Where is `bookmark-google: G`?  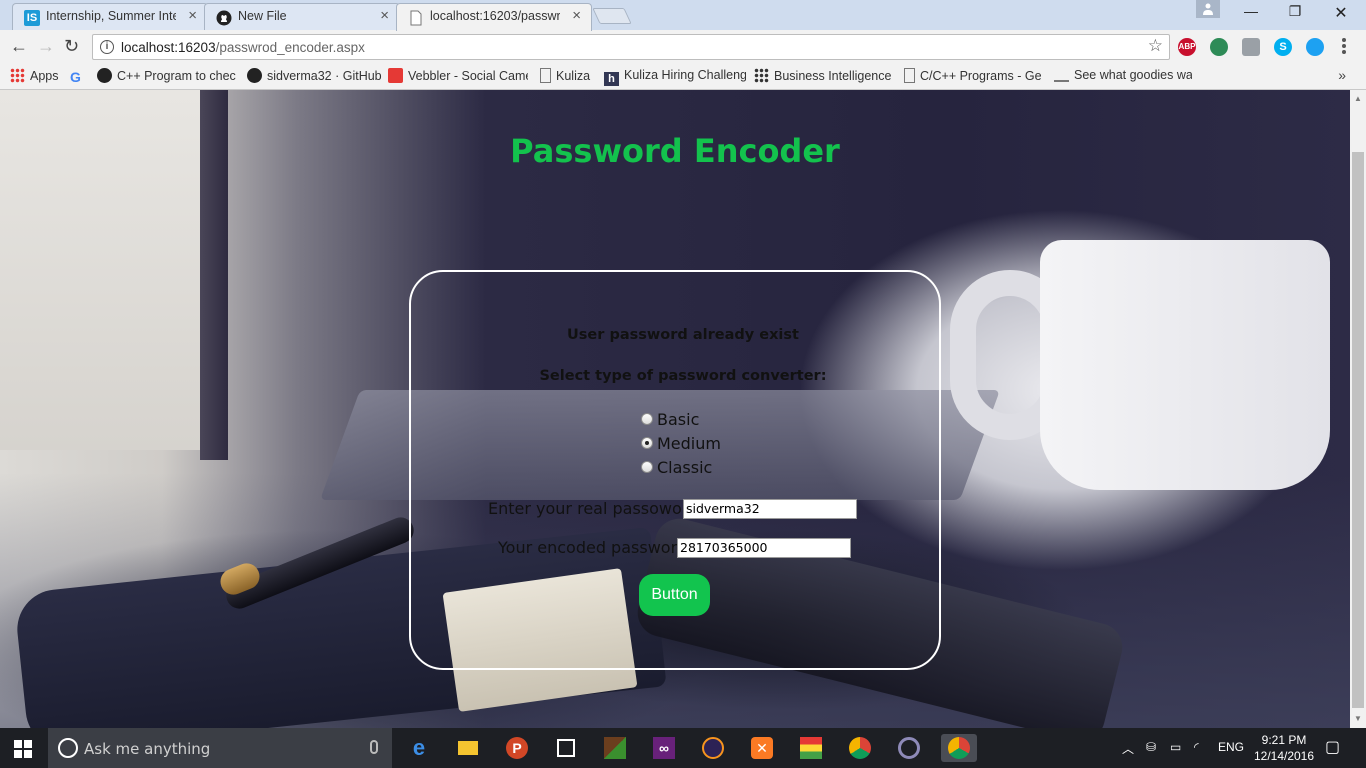 bookmark-google: G is located at coordinates (80, 77).